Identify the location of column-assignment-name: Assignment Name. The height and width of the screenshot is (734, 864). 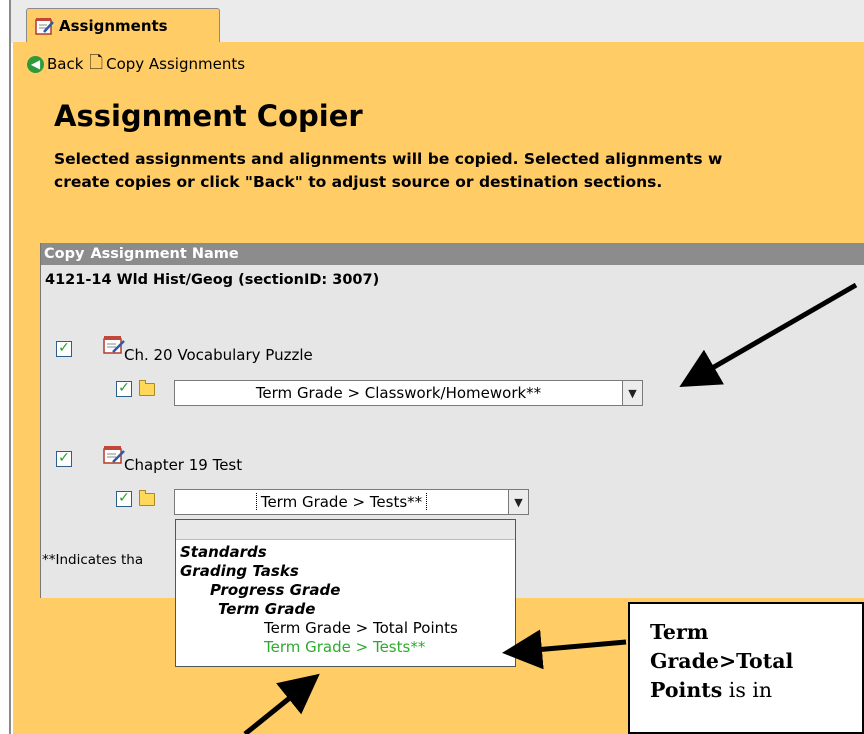
(164, 254).